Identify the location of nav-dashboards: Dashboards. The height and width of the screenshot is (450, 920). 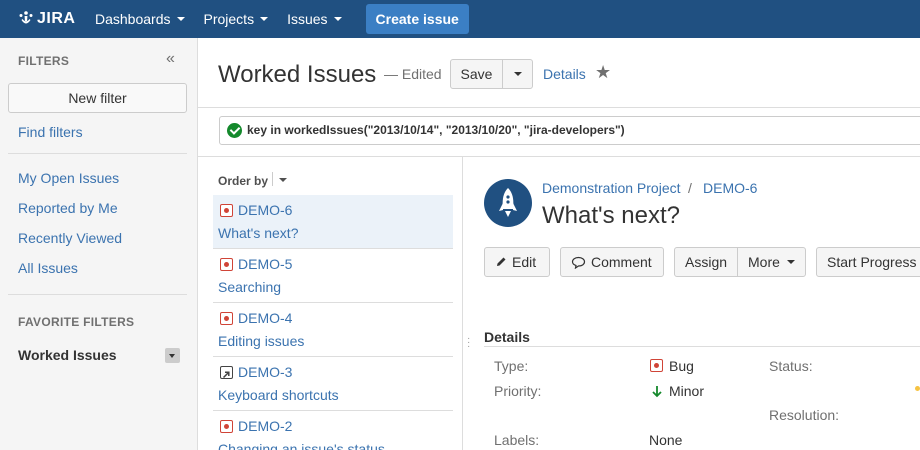
(140, 19).